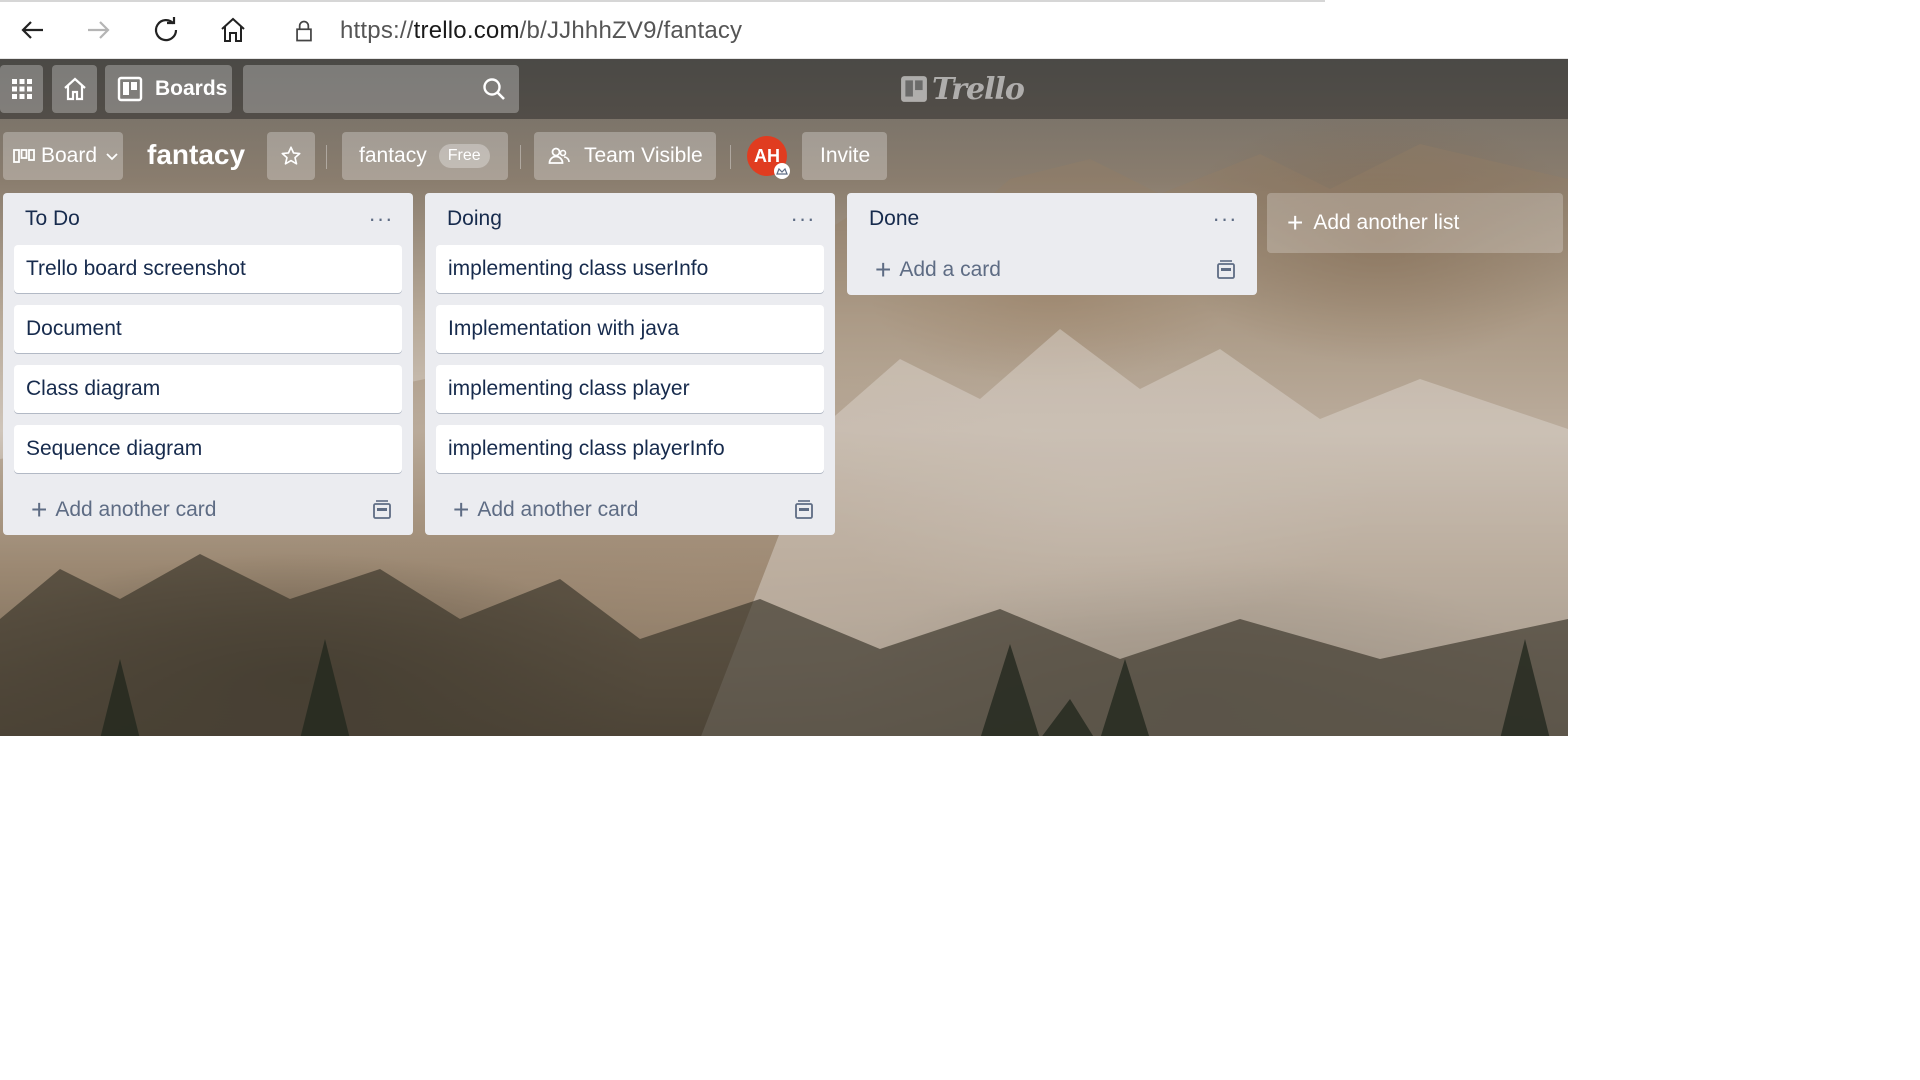  Describe the element at coordinates (914, 89) in the screenshot. I see `trello-logo-icon` at that location.